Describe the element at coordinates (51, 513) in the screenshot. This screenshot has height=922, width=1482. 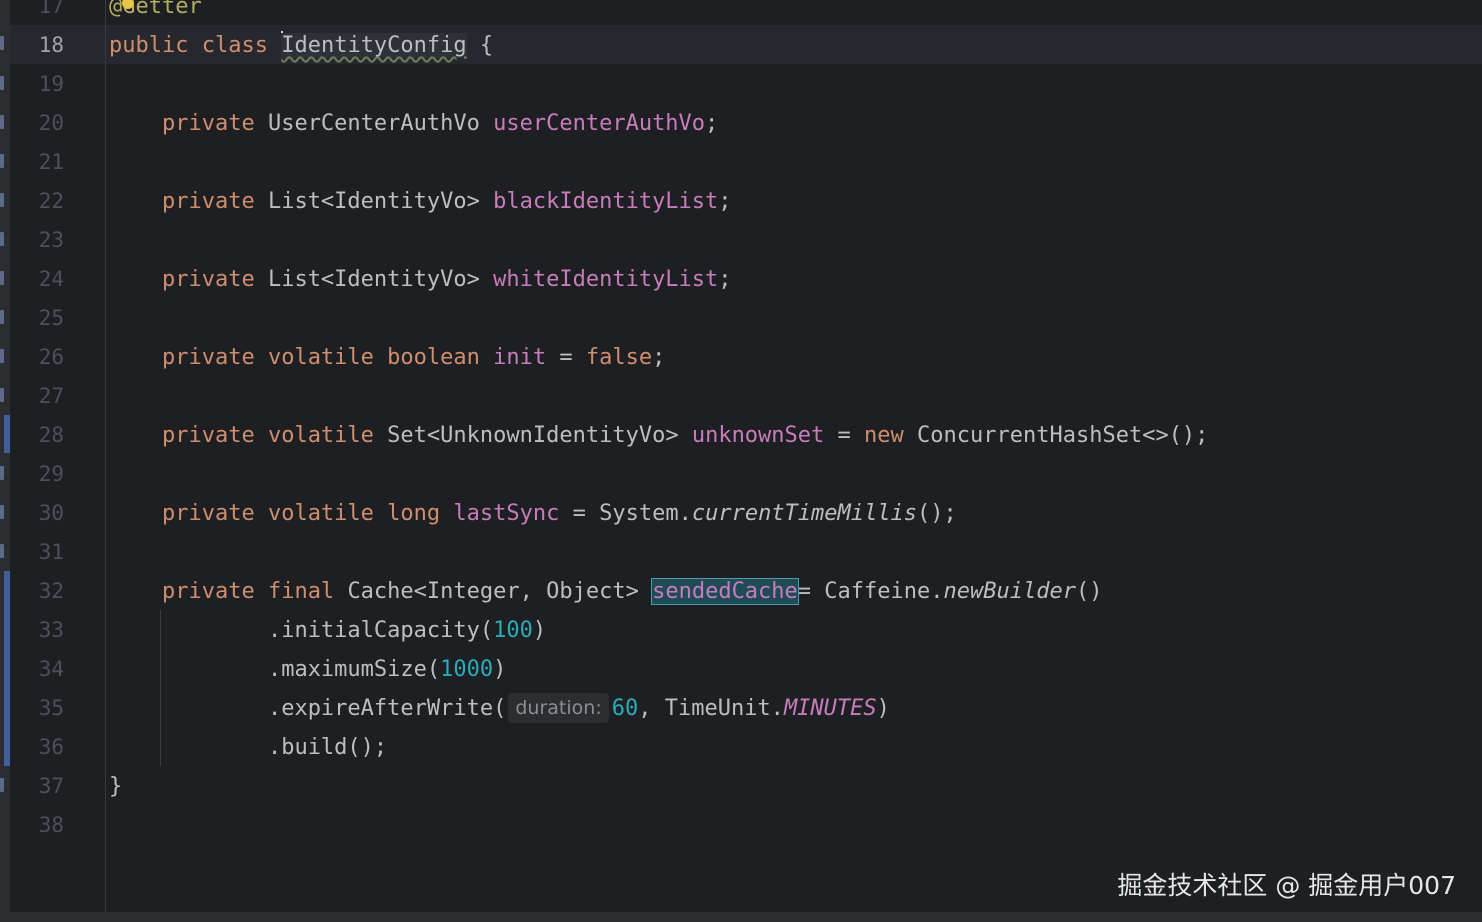
I see `line-number: 30` at that location.